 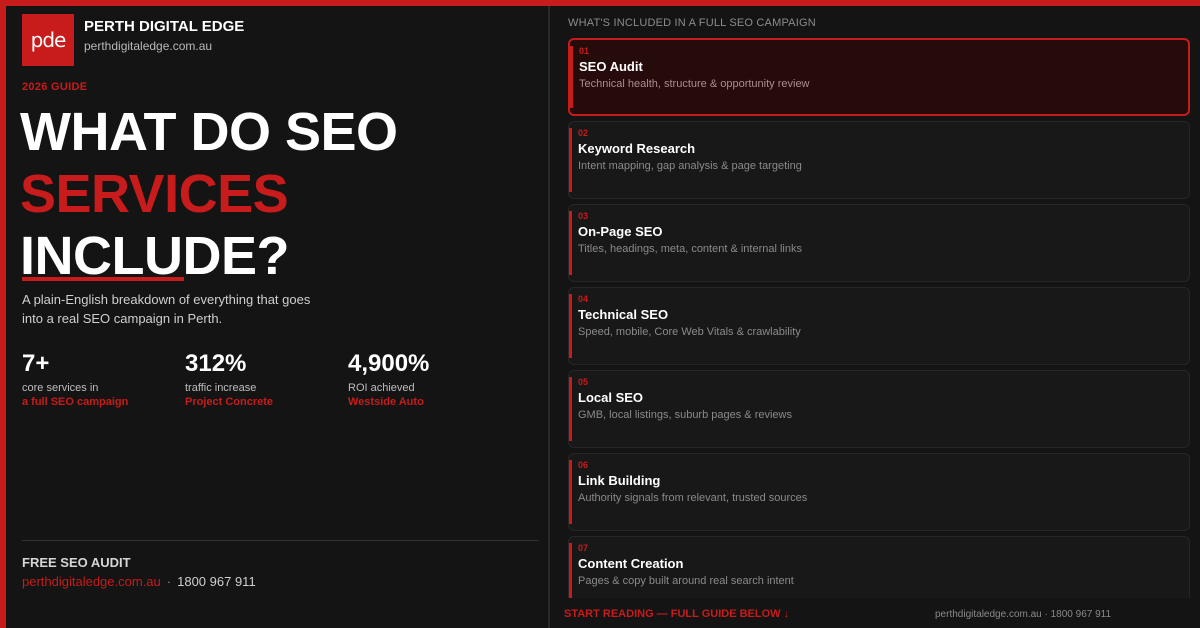 I want to click on stat-label: traffic increase, so click(x=221, y=388).